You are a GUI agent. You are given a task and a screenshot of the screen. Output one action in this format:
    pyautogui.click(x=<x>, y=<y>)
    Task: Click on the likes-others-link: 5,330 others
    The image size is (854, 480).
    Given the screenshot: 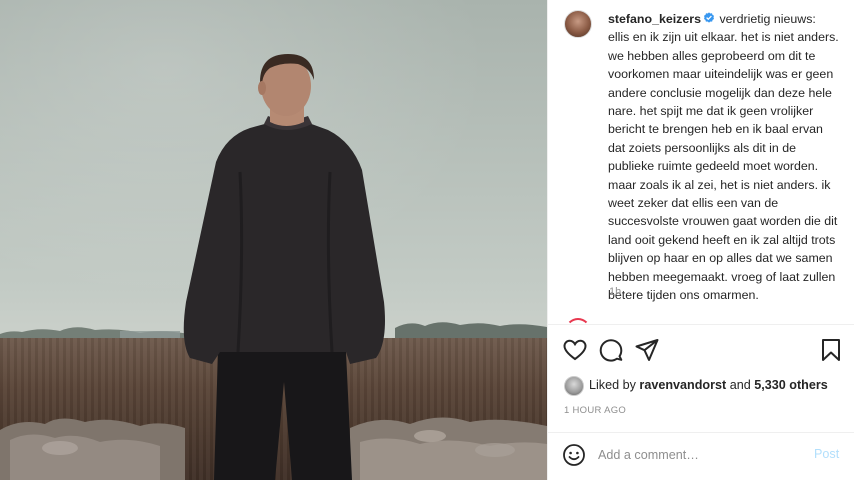 What is the action you would take?
    pyautogui.click(x=791, y=385)
    